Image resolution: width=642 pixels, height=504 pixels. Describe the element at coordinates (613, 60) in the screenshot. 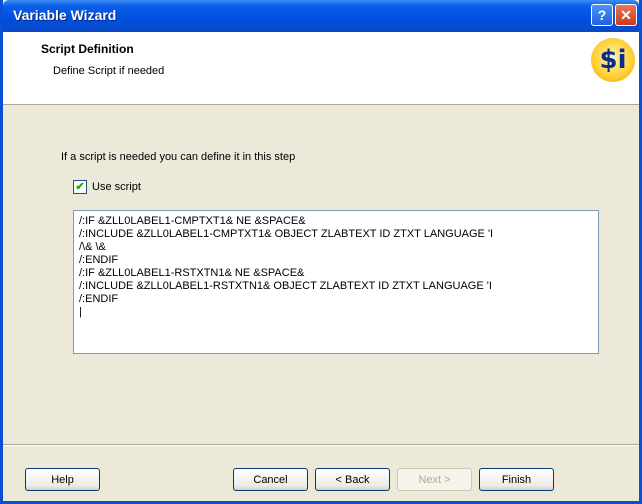

I see `app-logo-icon: $i` at that location.